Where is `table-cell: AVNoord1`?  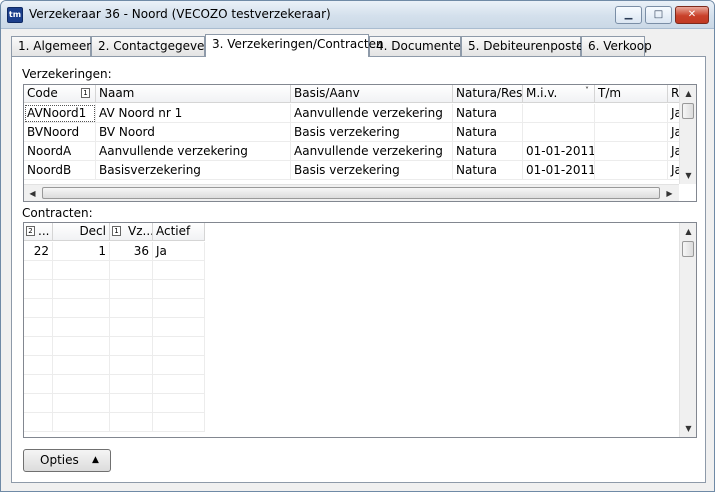
table-cell: AVNoord1 is located at coordinates (60, 113).